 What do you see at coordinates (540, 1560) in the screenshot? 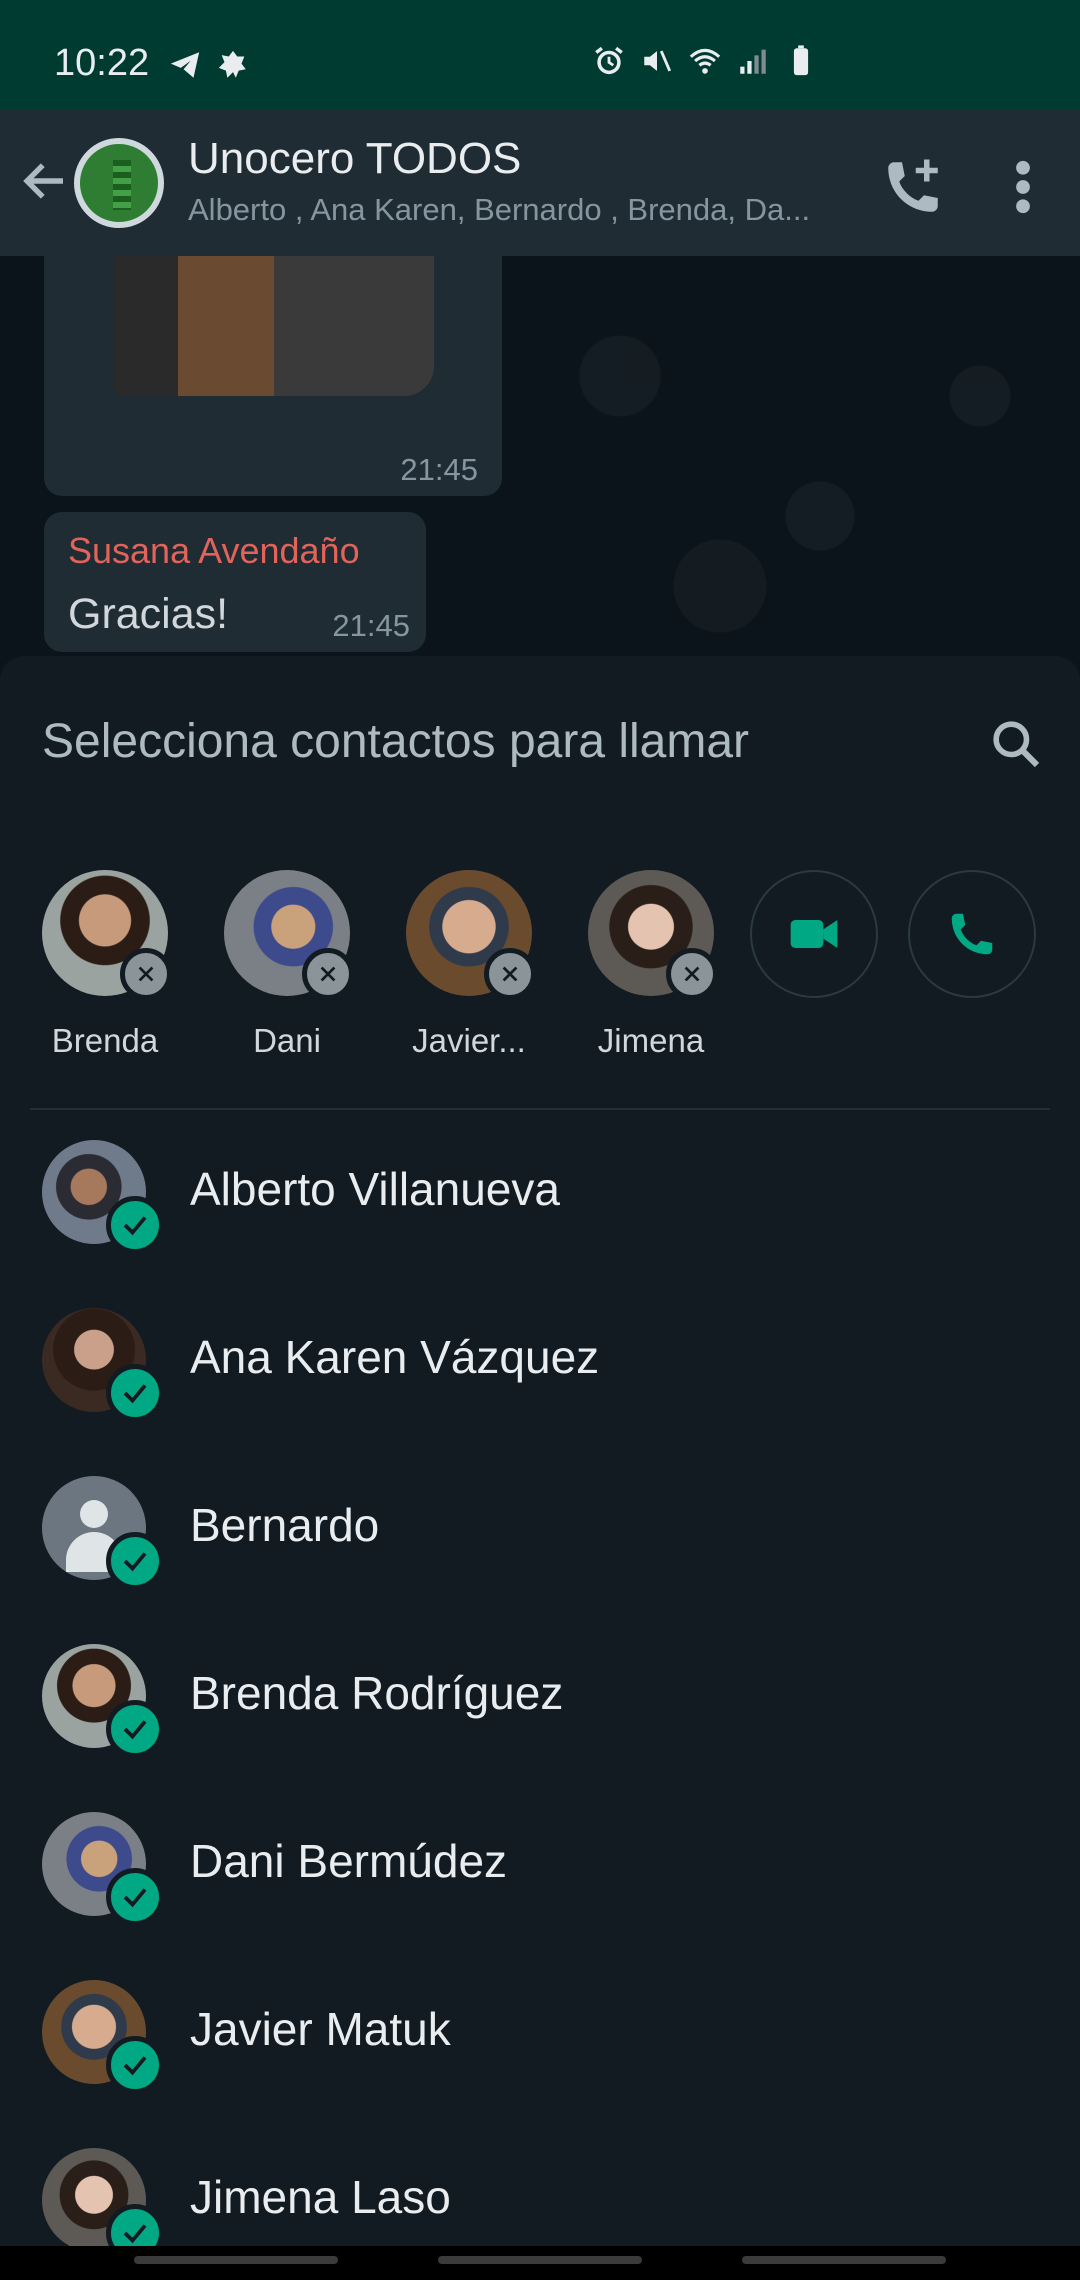
I see `contact-row: Bernardo` at bounding box center [540, 1560].